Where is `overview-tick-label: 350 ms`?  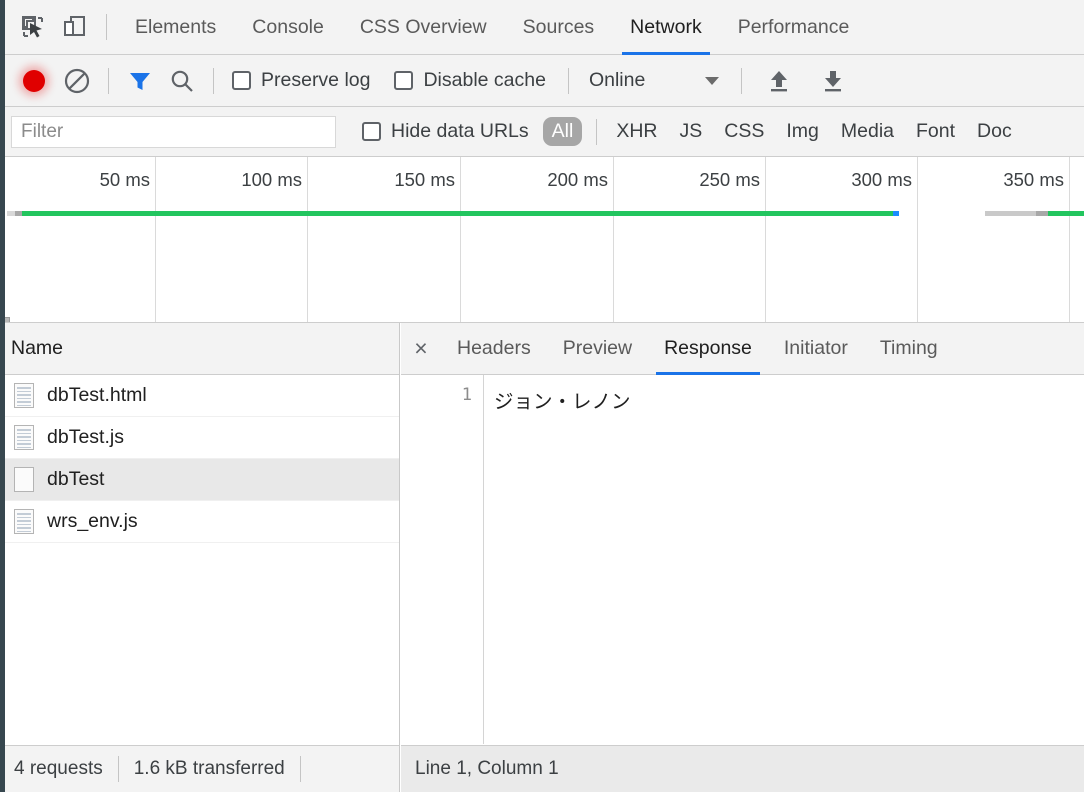 overview-tick-label: 350 ms is located at coordinates (1033, 179).